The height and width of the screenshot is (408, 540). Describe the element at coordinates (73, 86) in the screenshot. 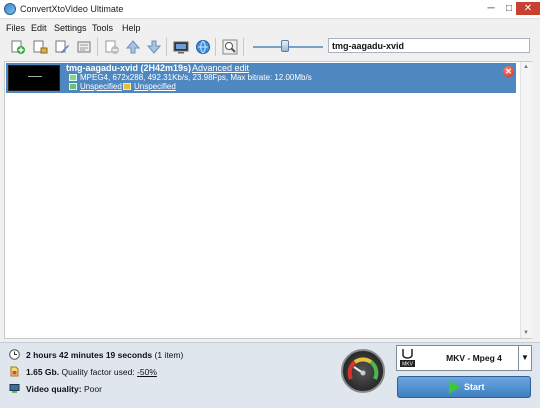

I see `audio-track-icon` at that location.